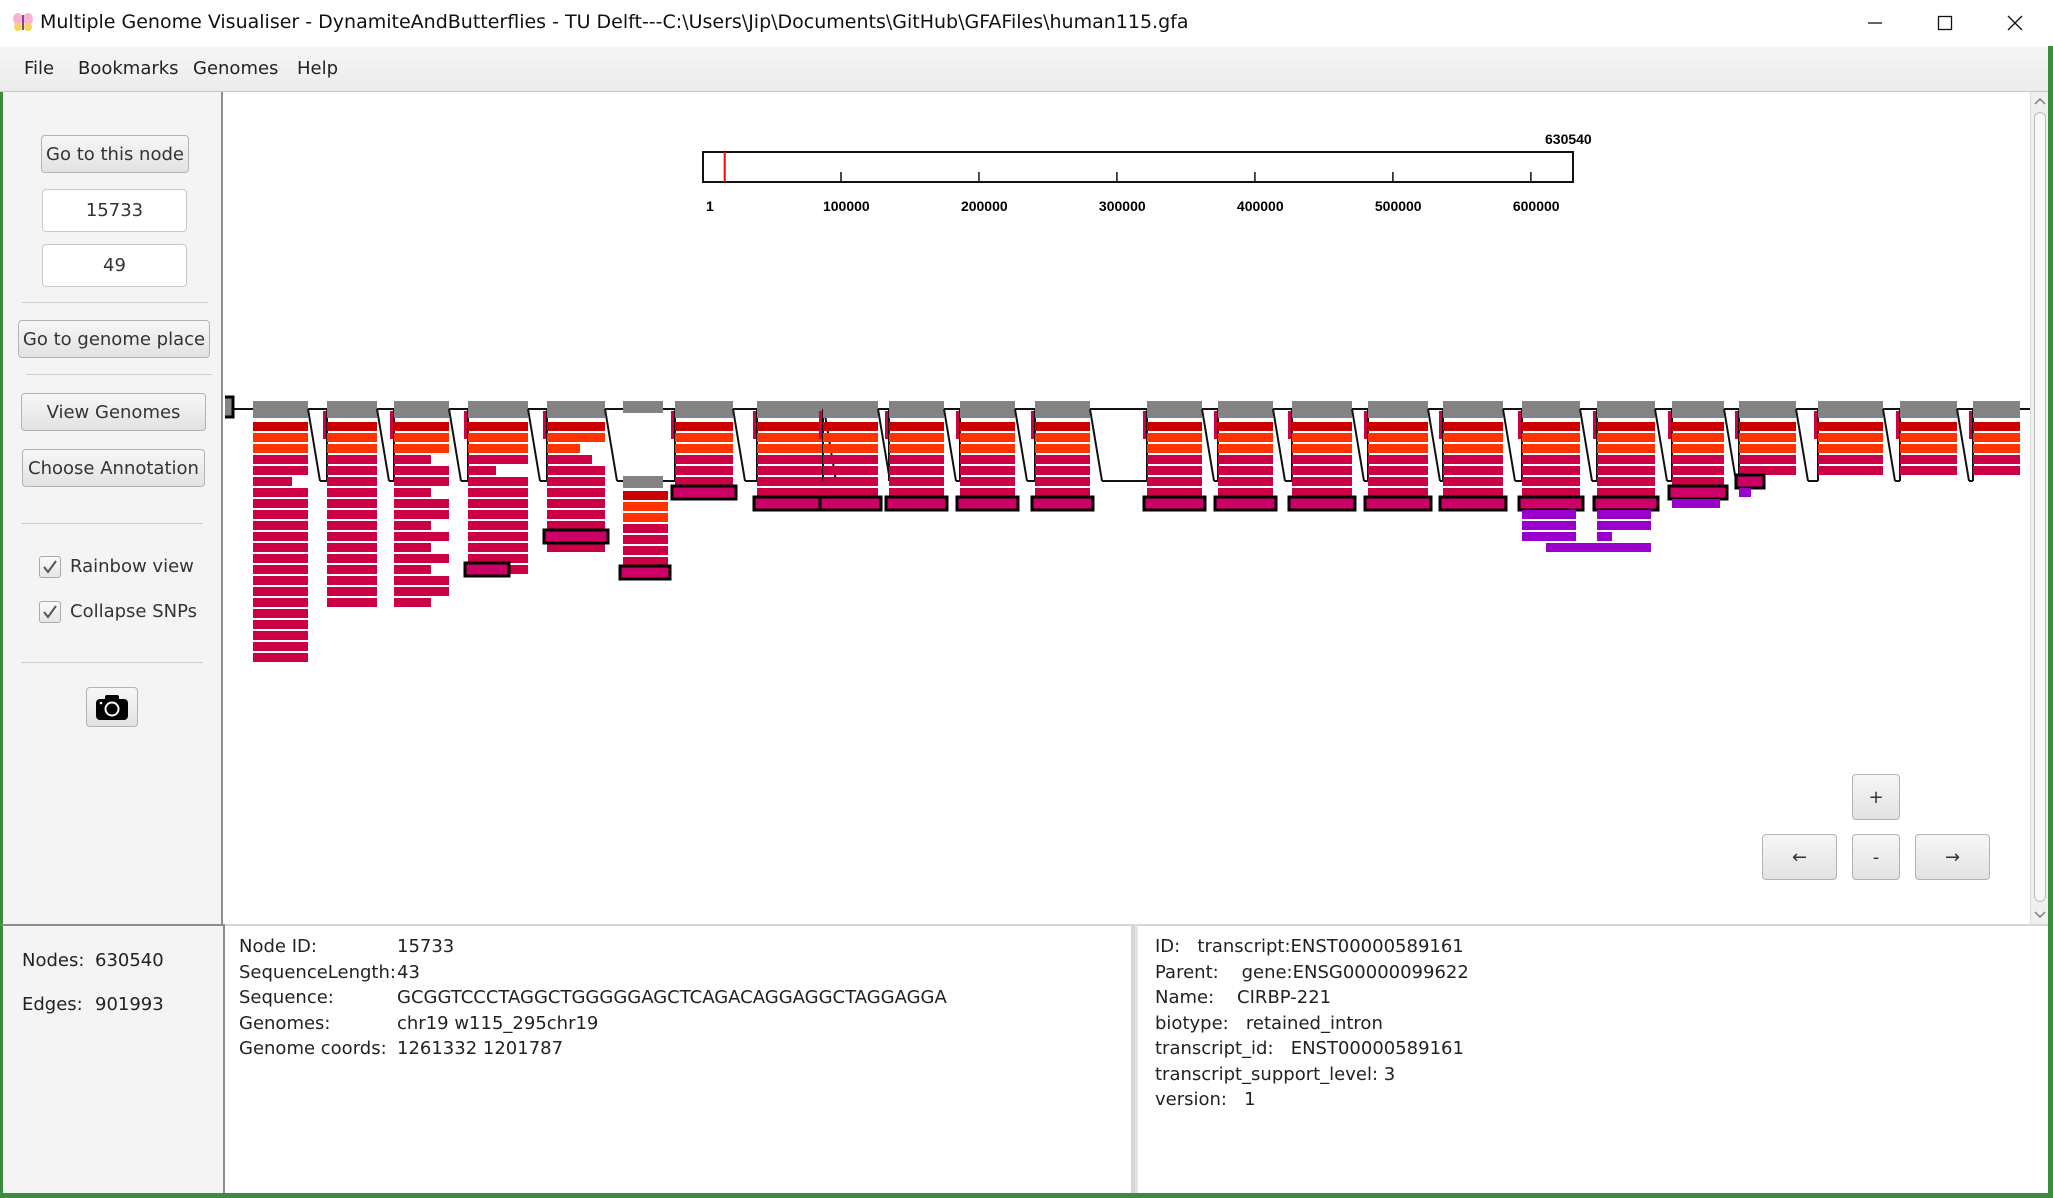 The image size is (2053, 1198). Describe the element at coordinates (1799, 857) in the screenshot. I see `pan-left-button: ←` at that location.